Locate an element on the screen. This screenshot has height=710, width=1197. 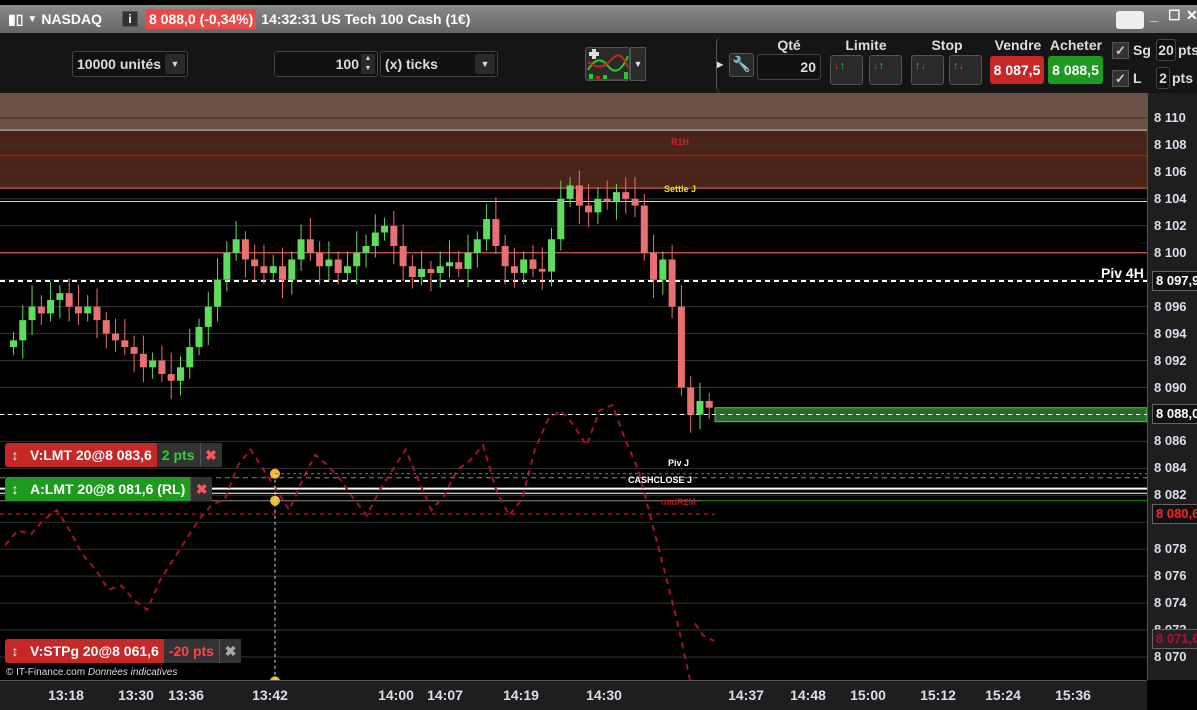
price-tick-label: 8 104 is located at coordinates (1170, 198).